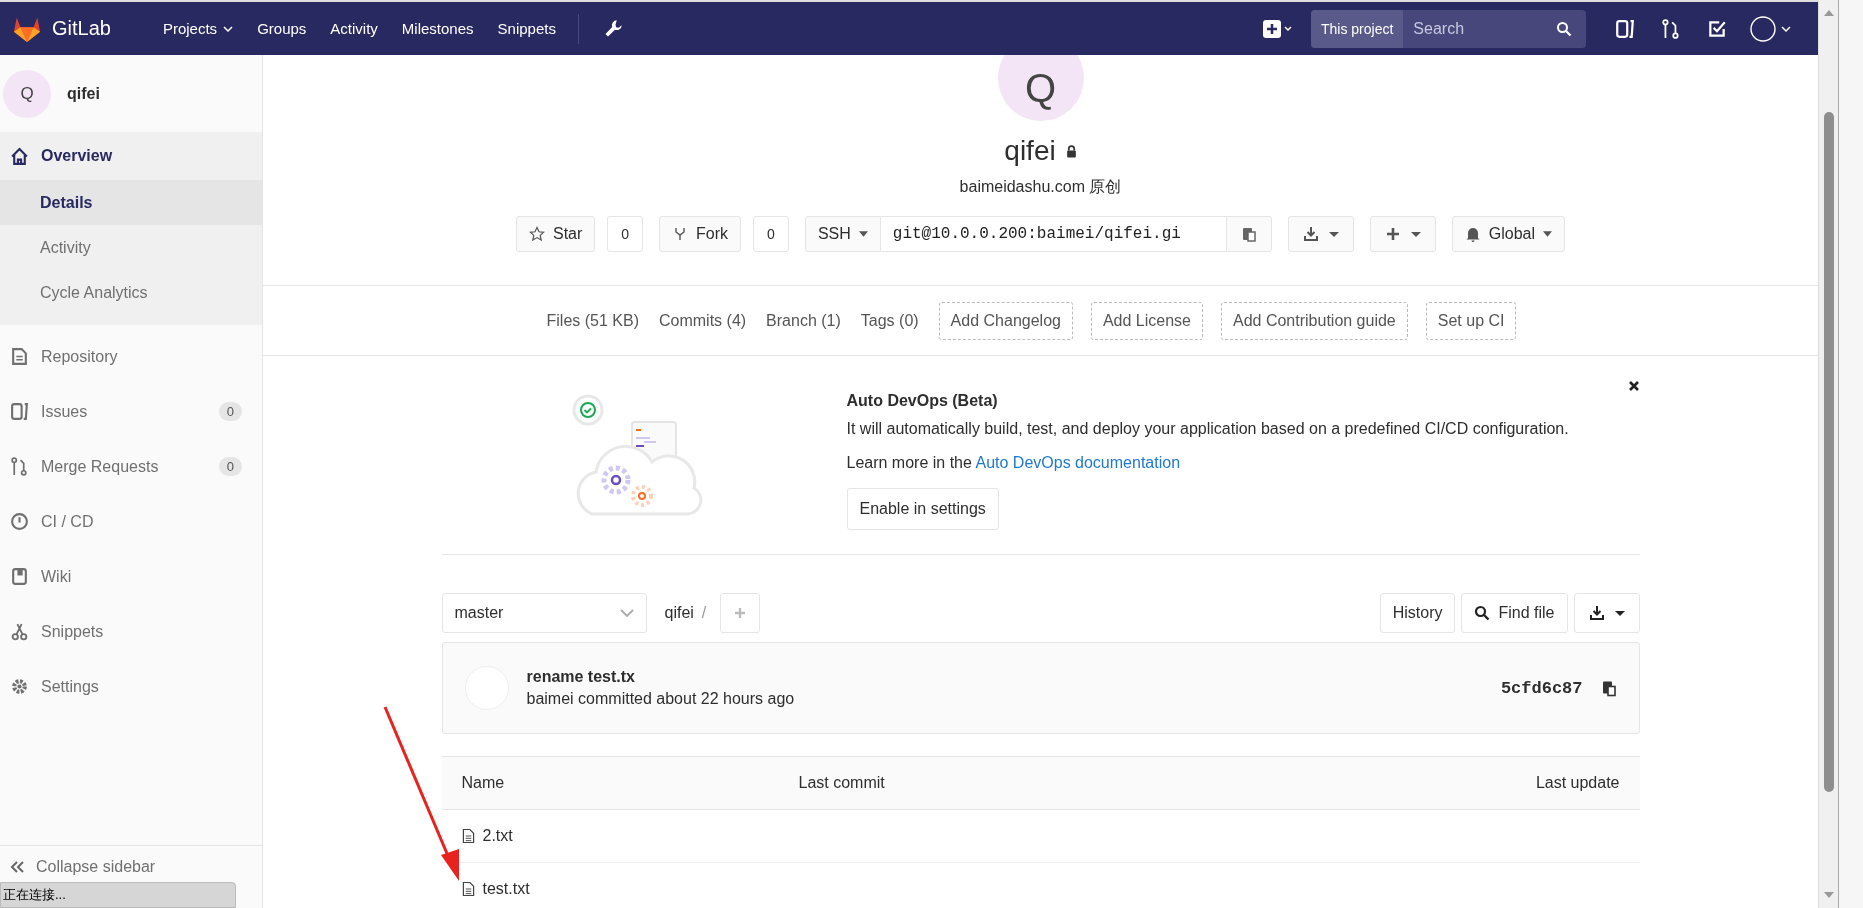  Describe the element at coordinates (495, 889) in the screenshot. I see `file-link: test.txt` at that location.